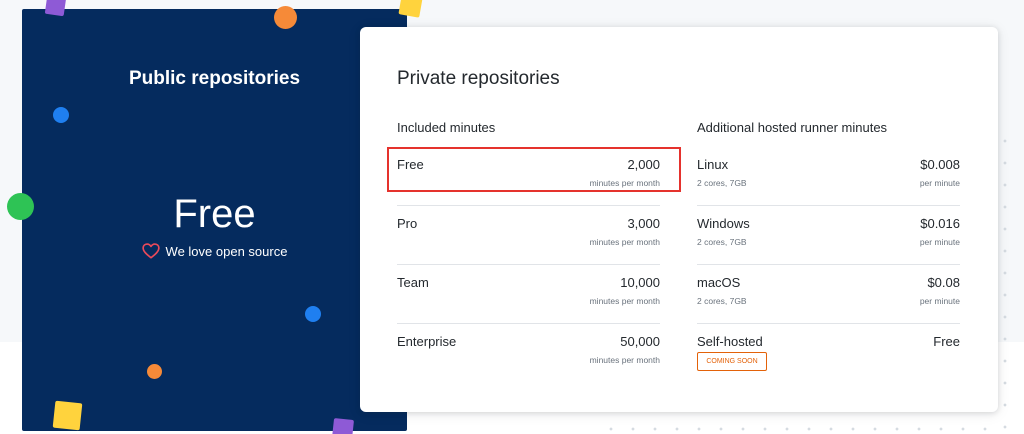  What do you see at coordinates (528, 235) in the screenshot?
I see `plan-row-pro: Pro 3,000 minutes per month` at bounding box center [528, 235].